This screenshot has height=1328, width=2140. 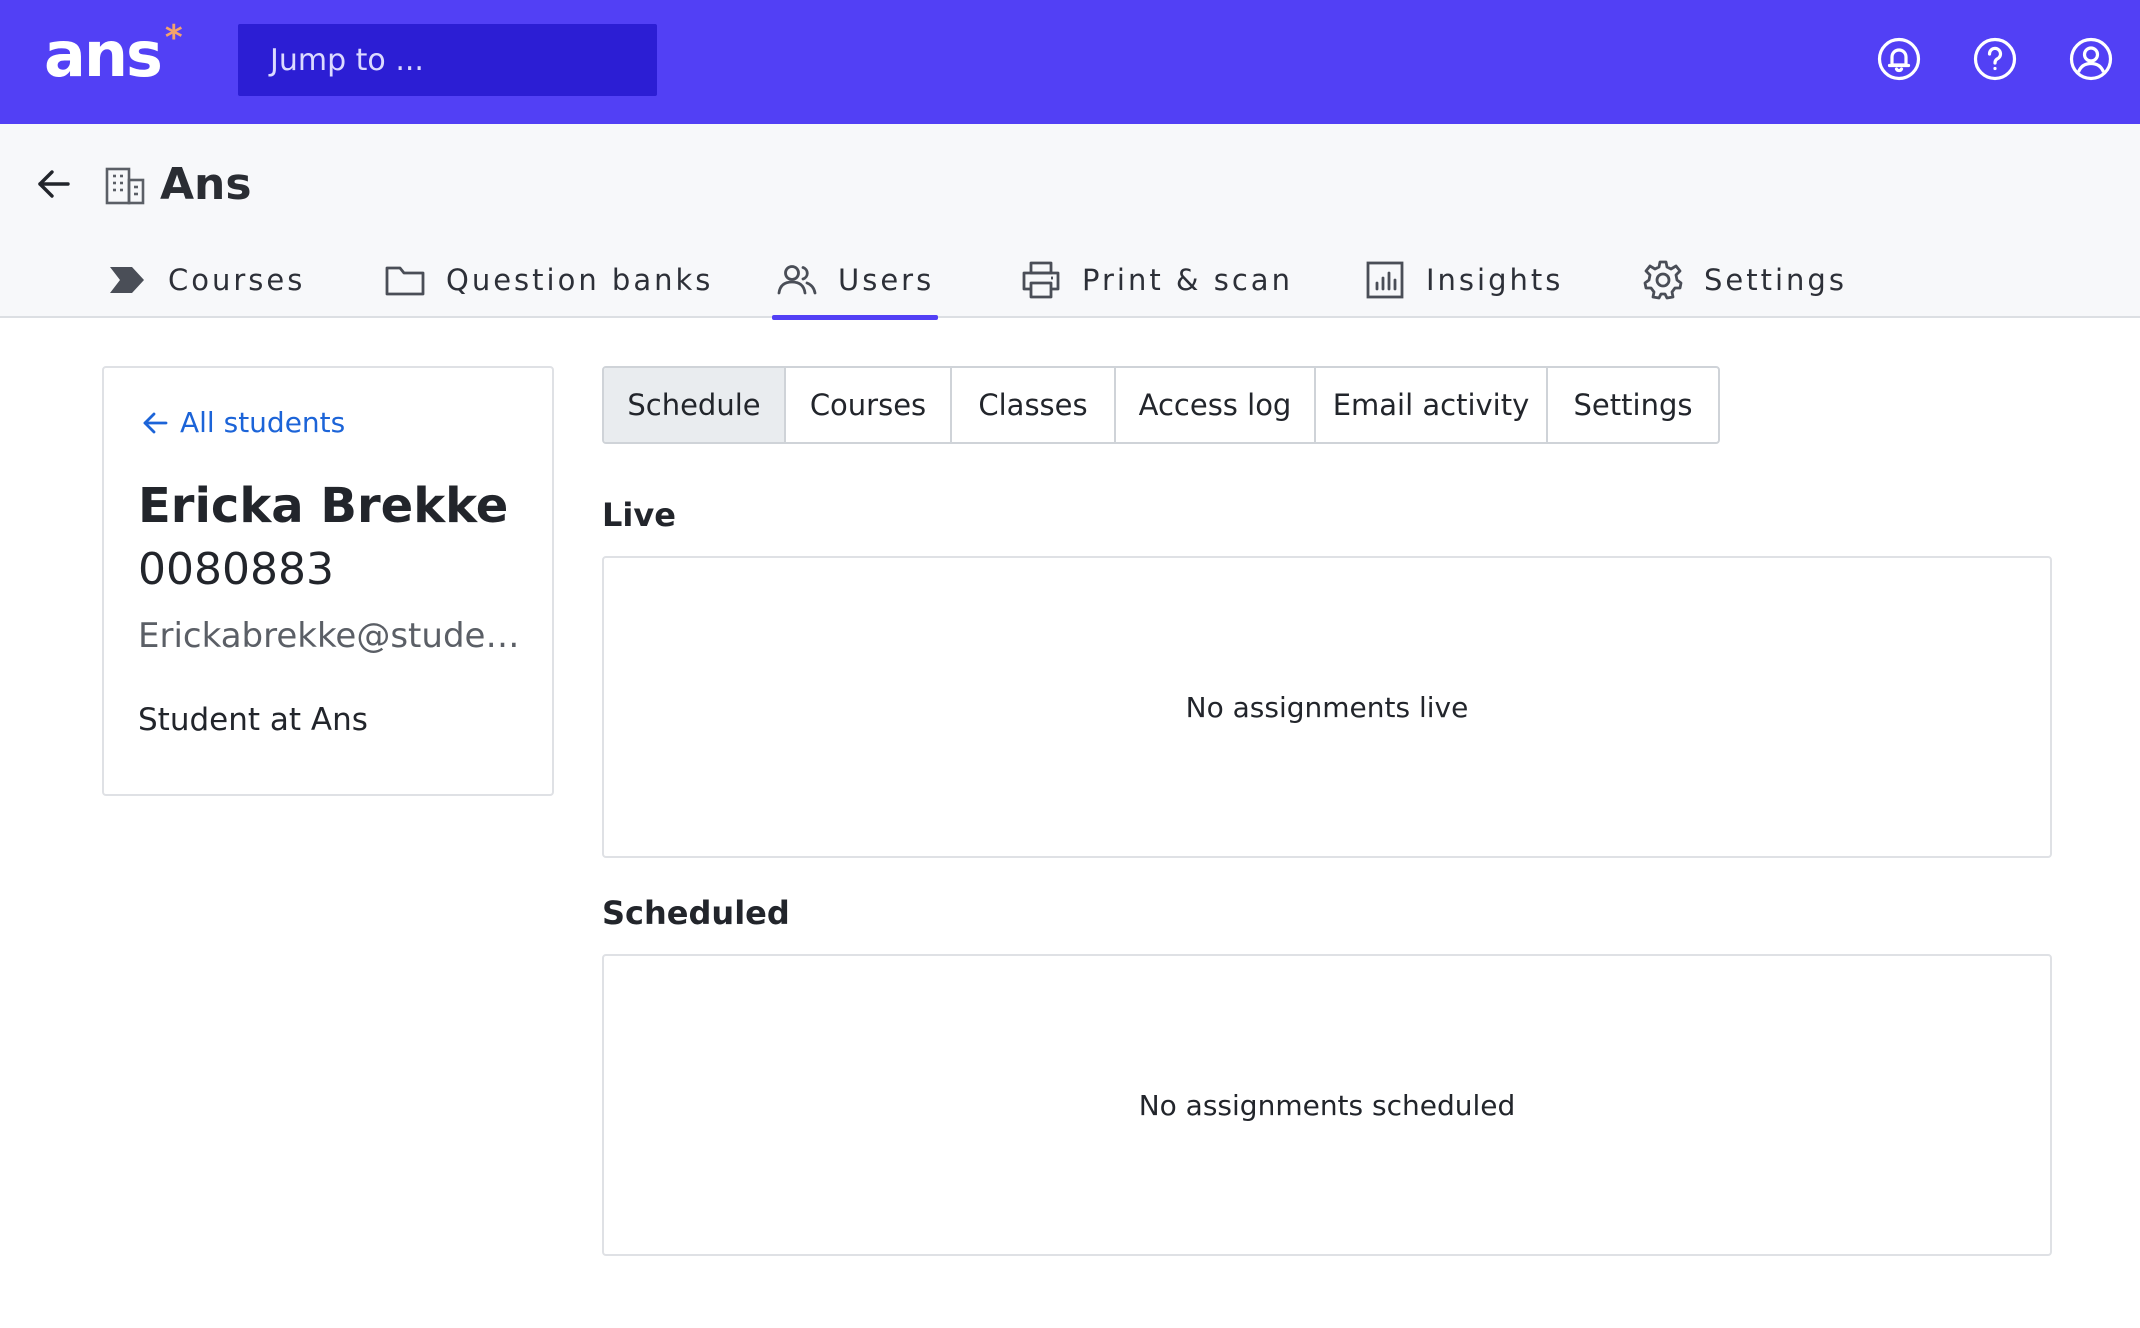 I want to click on nav-question-banks: Question banks, so click(x=548, y=280).